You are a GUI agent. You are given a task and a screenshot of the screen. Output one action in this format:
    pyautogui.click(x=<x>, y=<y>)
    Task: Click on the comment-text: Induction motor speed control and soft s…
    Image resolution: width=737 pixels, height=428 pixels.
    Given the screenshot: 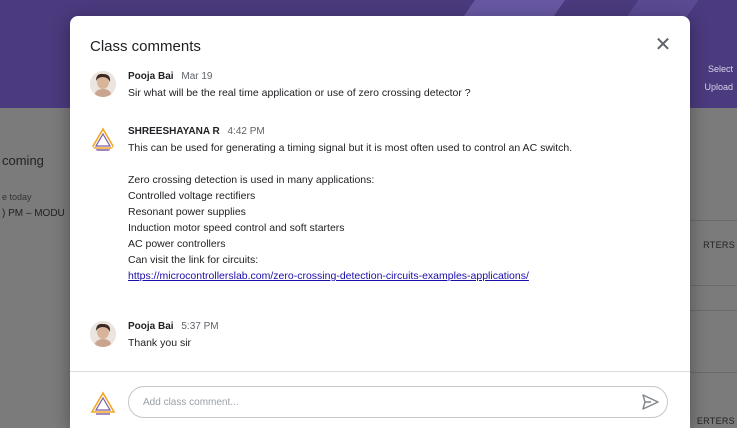 What is the action you would take?
    pyautogui.click(x=236, y=228)
    